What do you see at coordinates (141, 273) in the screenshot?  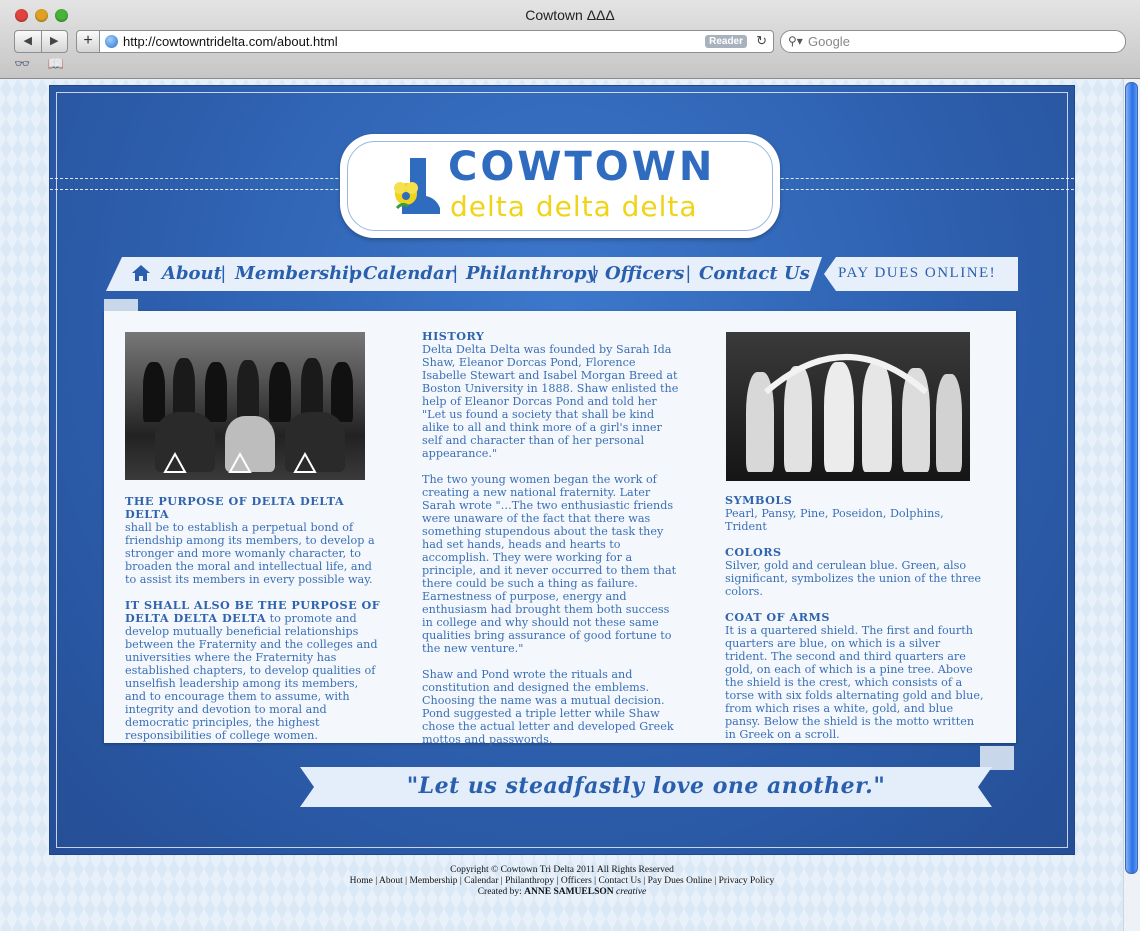 I see `home-icon` at bounding box center [141, 273].